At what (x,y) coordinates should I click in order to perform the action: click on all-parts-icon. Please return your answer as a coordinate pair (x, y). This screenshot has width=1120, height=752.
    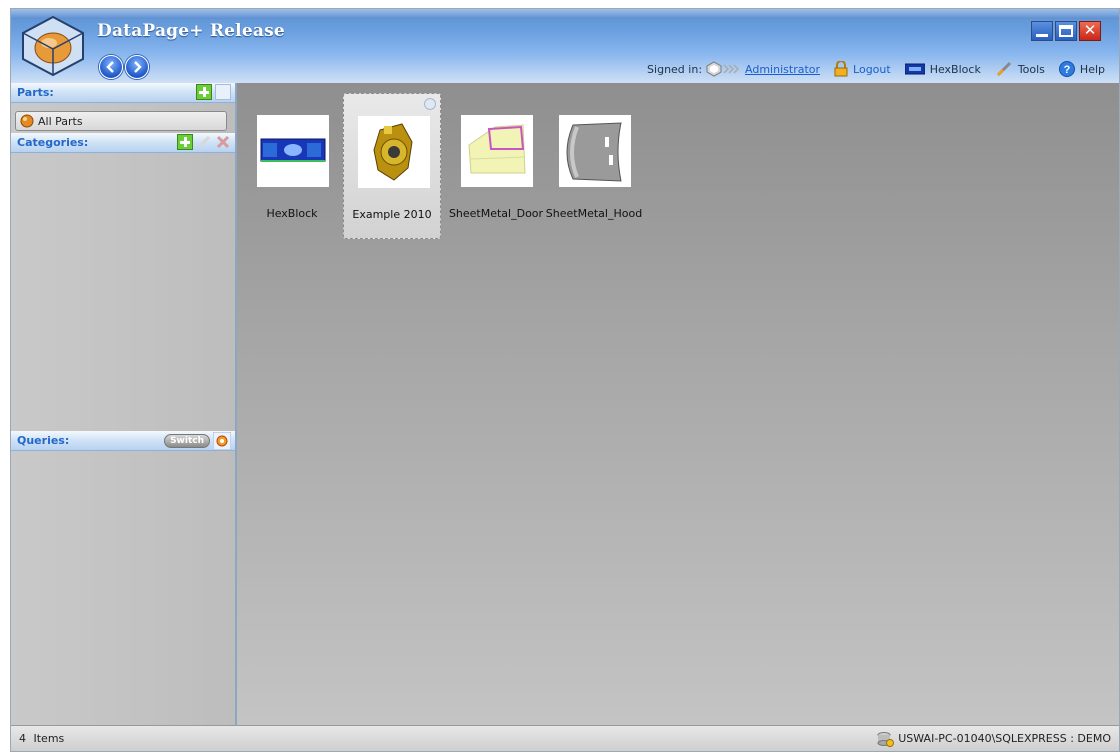
    Looking at the image, I should click on (27, 121).